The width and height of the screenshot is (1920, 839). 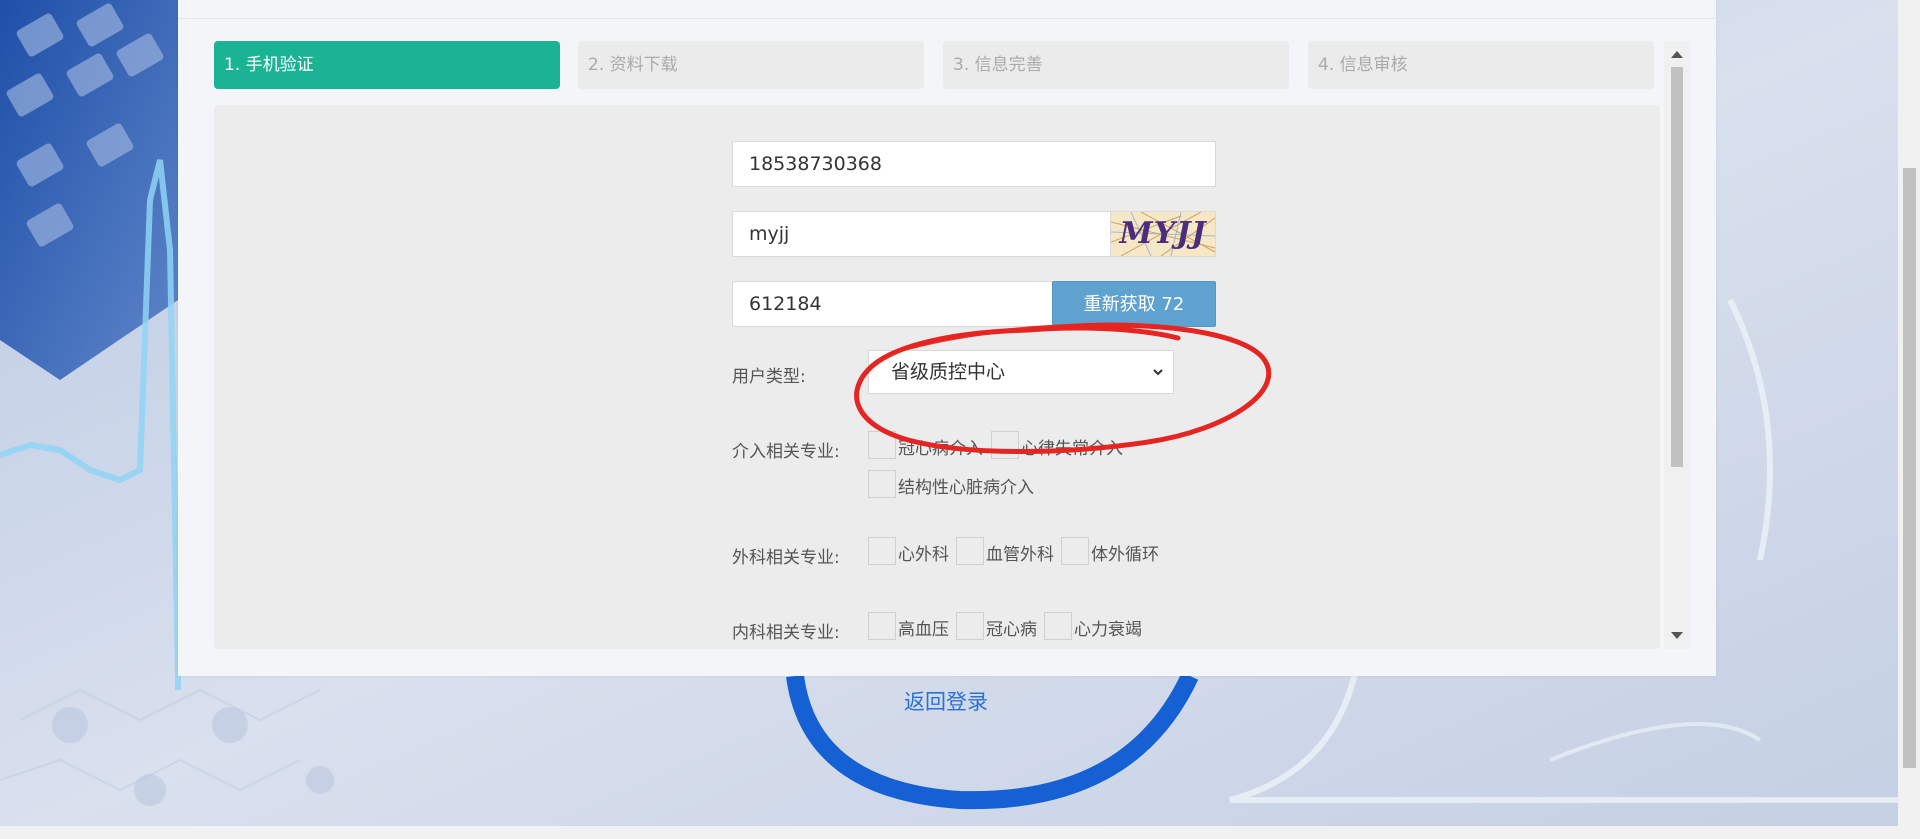 What do you see at coordinates (966, 488) in the screenshot?
I see `intervention-option-2: 结构性心脏病介入` at bounding box center [966, 488].